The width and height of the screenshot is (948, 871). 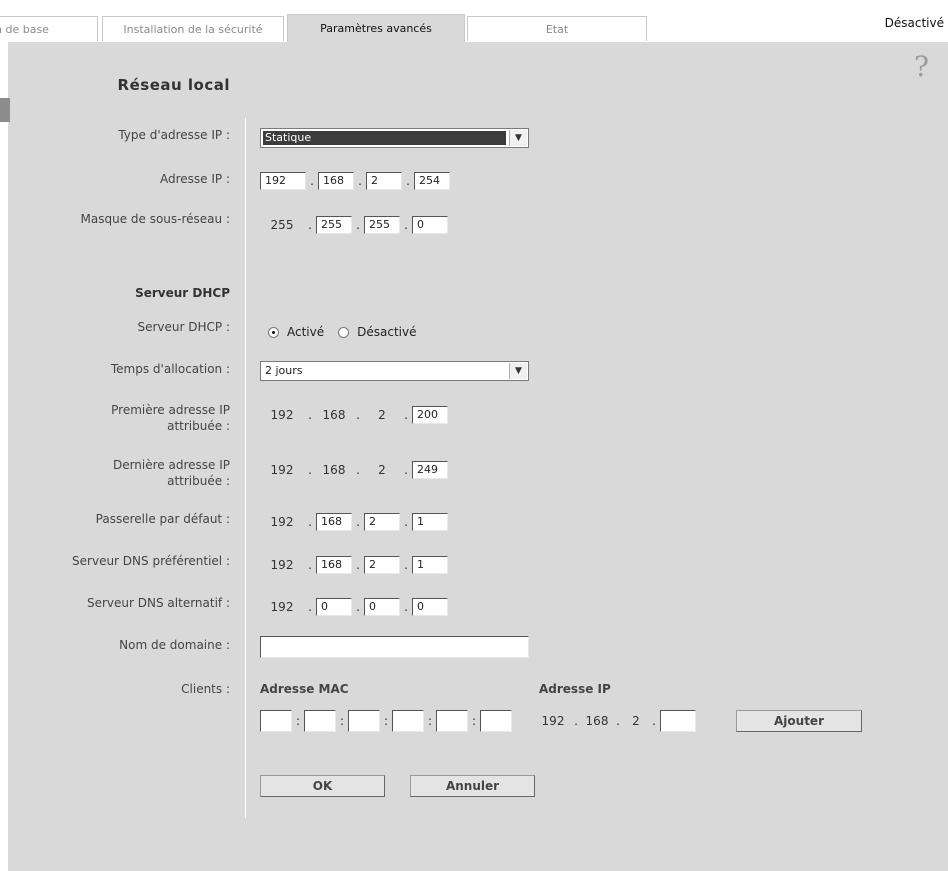 What do you see at coordinates (182, 293) in the screenshot?
I see `dhcp-section-title: Serveur DHCP` at bounding box center [182, 293].